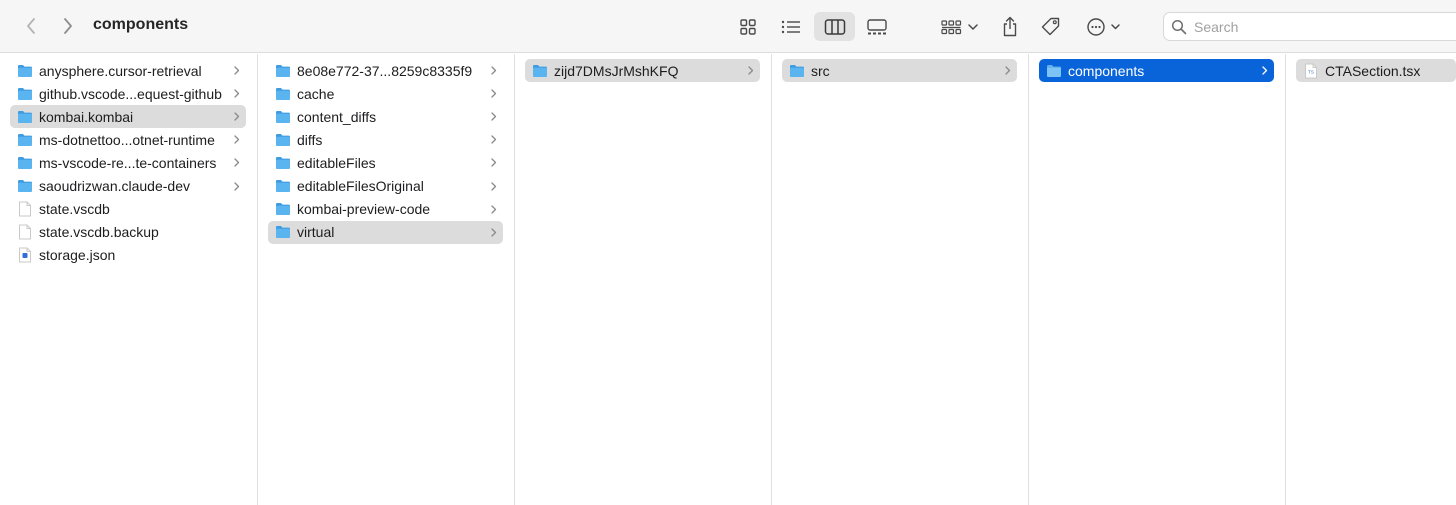  I want to click on folder-row: ms-vscode-re...te-containers, so click(128, 162).